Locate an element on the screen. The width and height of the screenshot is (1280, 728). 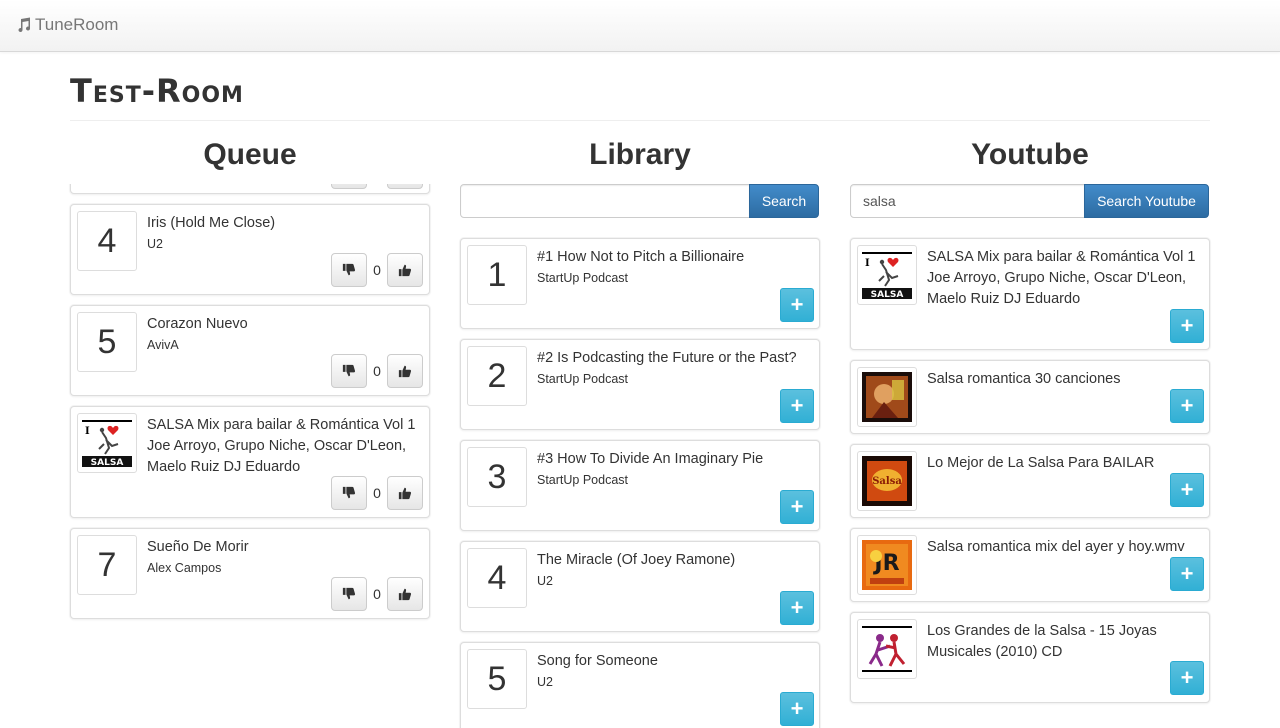
track-title: The Miracle (Of Joey Ramone) is located at coordinates (636, 560).